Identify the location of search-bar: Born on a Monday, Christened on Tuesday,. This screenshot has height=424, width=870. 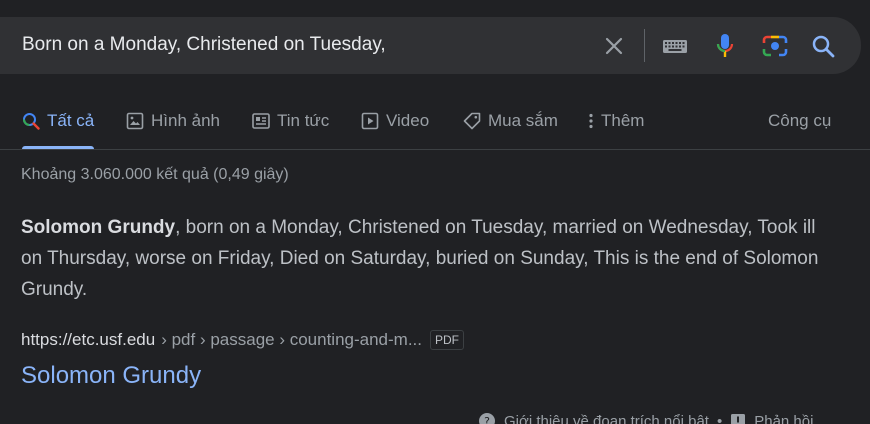
(430, 45).